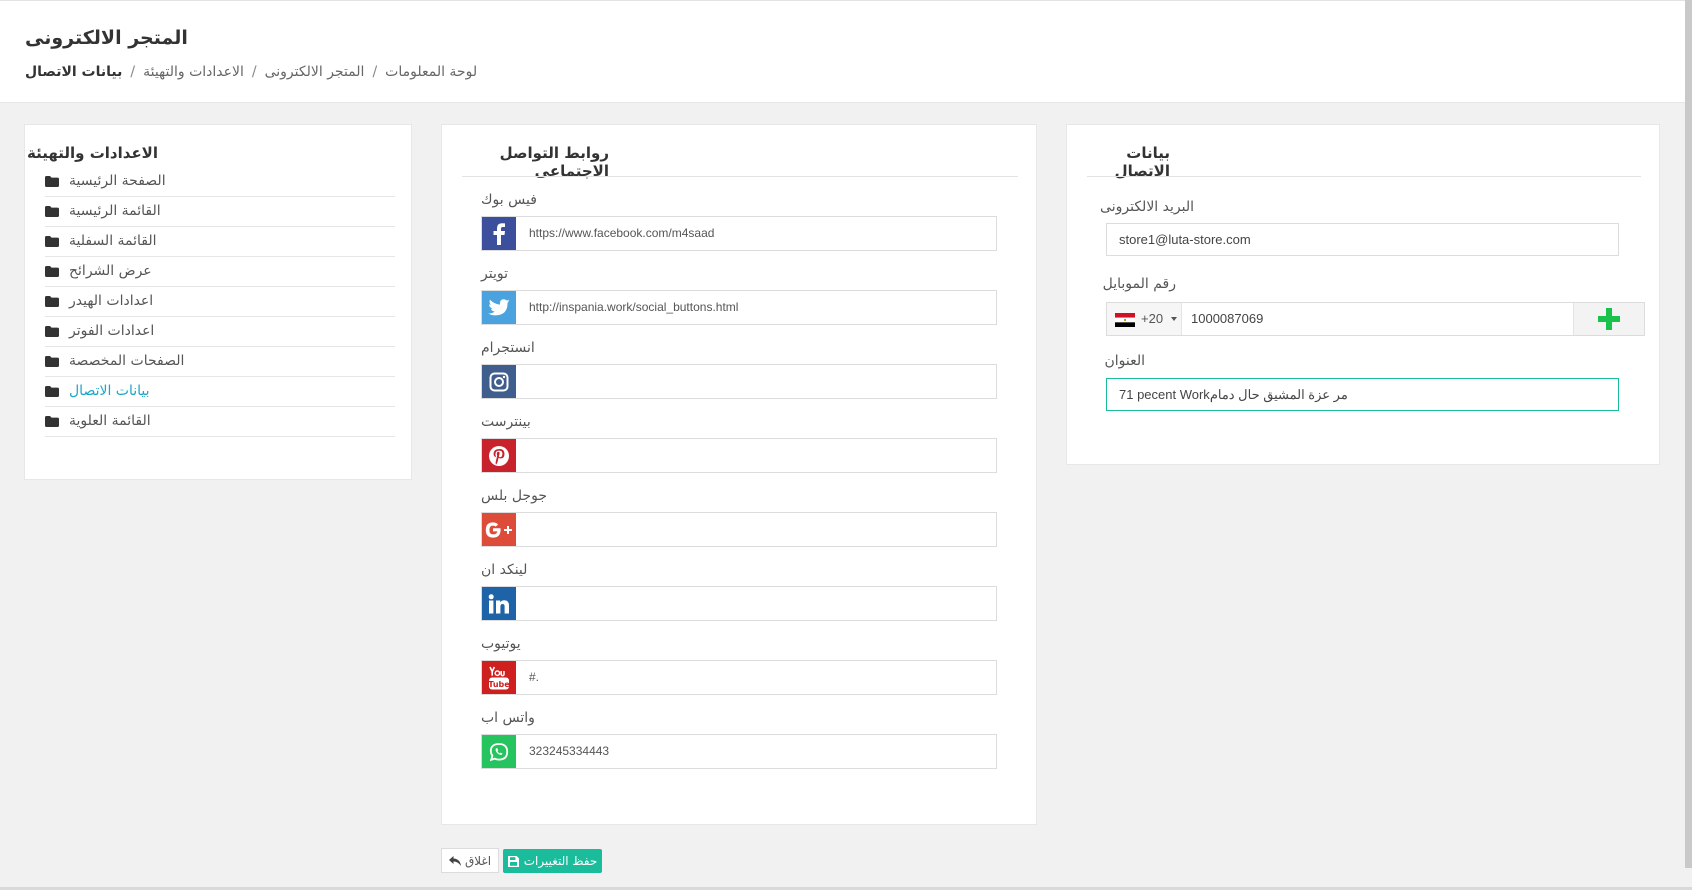 This screenshot has height=890, width=1692. I want to click on instagram-icon, so click(499, 381).